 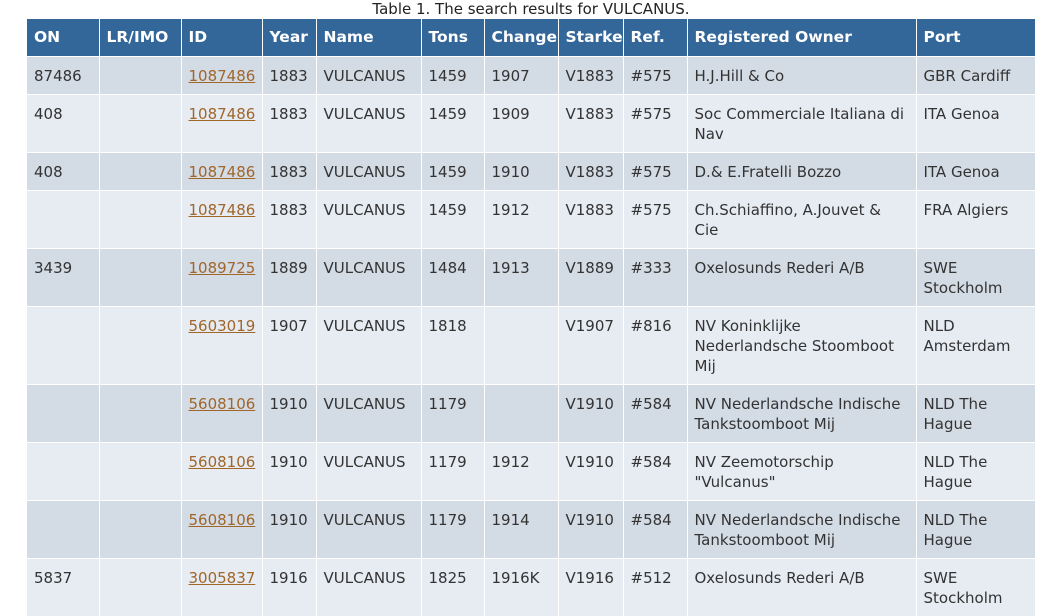 What do you see at coordinates (63, 276) in the screenshot?
I see `cell-on: 3439` at bounding box center [63, 276].